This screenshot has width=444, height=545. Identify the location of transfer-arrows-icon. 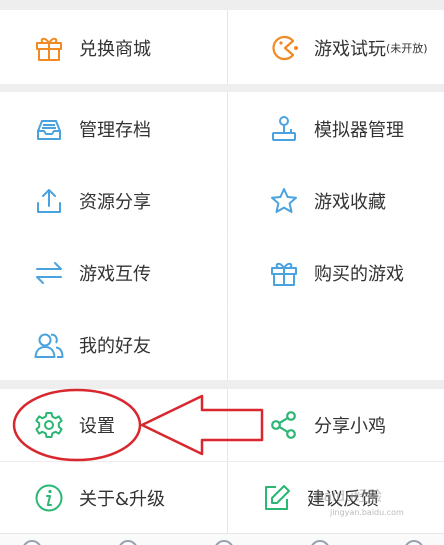
(49, 273).